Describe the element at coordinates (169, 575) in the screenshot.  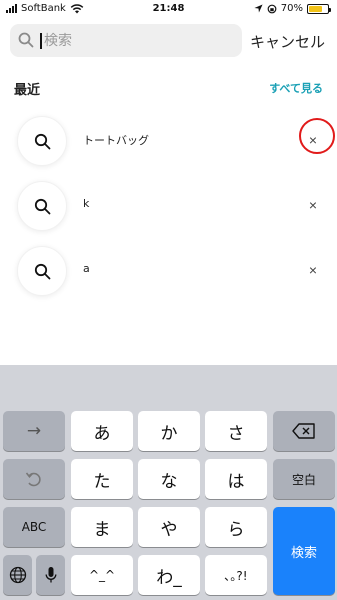
I see `key-wa: わ_` at that location.